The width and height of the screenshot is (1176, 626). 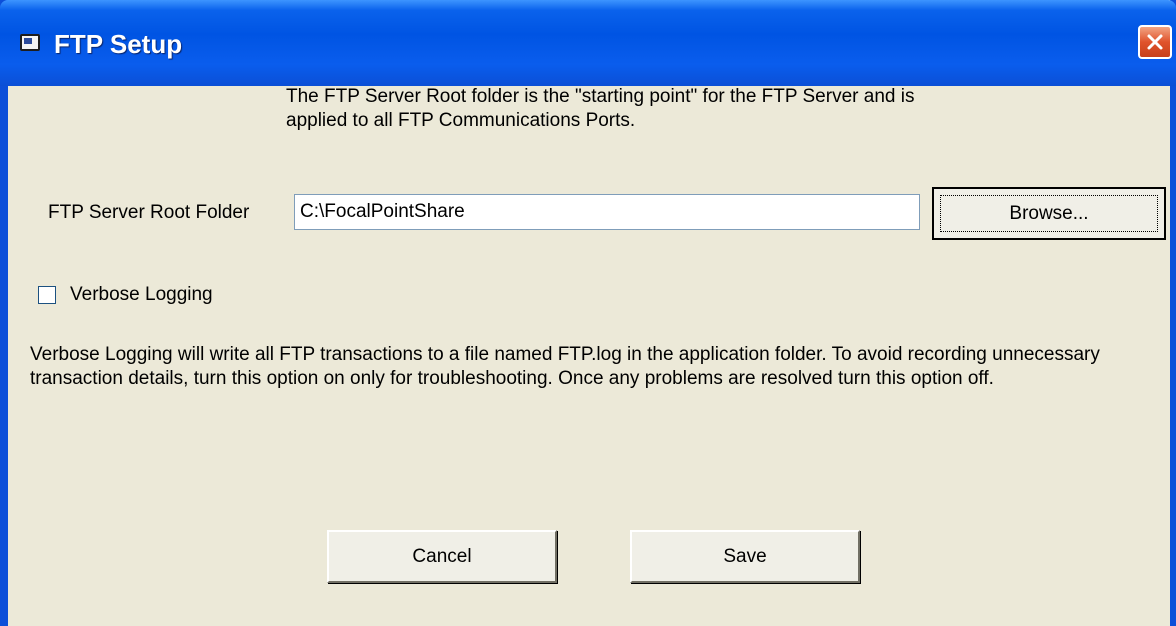 I want to click on cancel-button-label: Cancel, so click(x=442, y=556).